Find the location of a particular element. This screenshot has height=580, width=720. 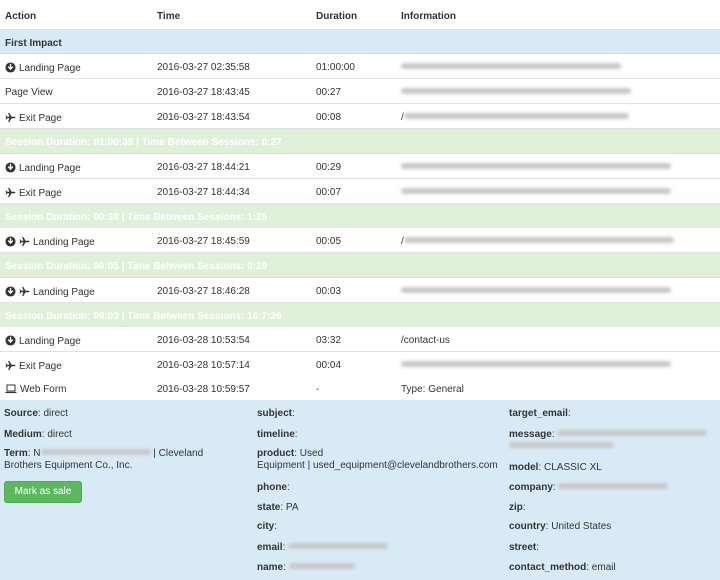

action-label: Page View is located at coordinates (29, 92).